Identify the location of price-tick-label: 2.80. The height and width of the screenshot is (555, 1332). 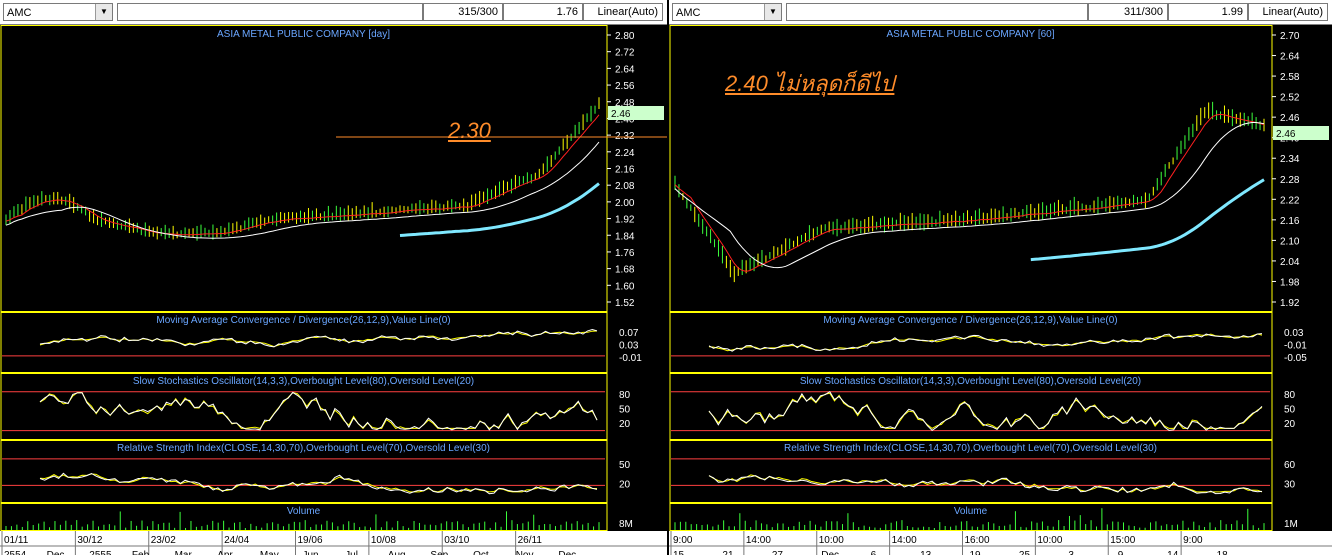
(625, 36).